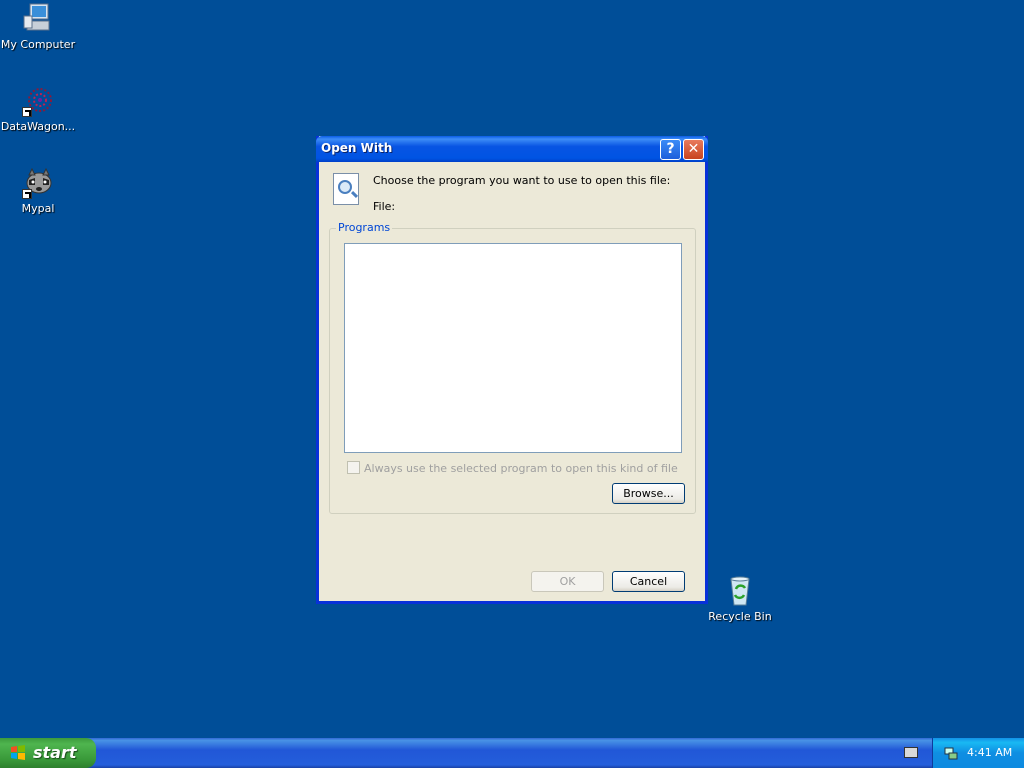  Describe the element at coordinates (38, 19) in the screenshot. I see `my-computer-icon` at that location.